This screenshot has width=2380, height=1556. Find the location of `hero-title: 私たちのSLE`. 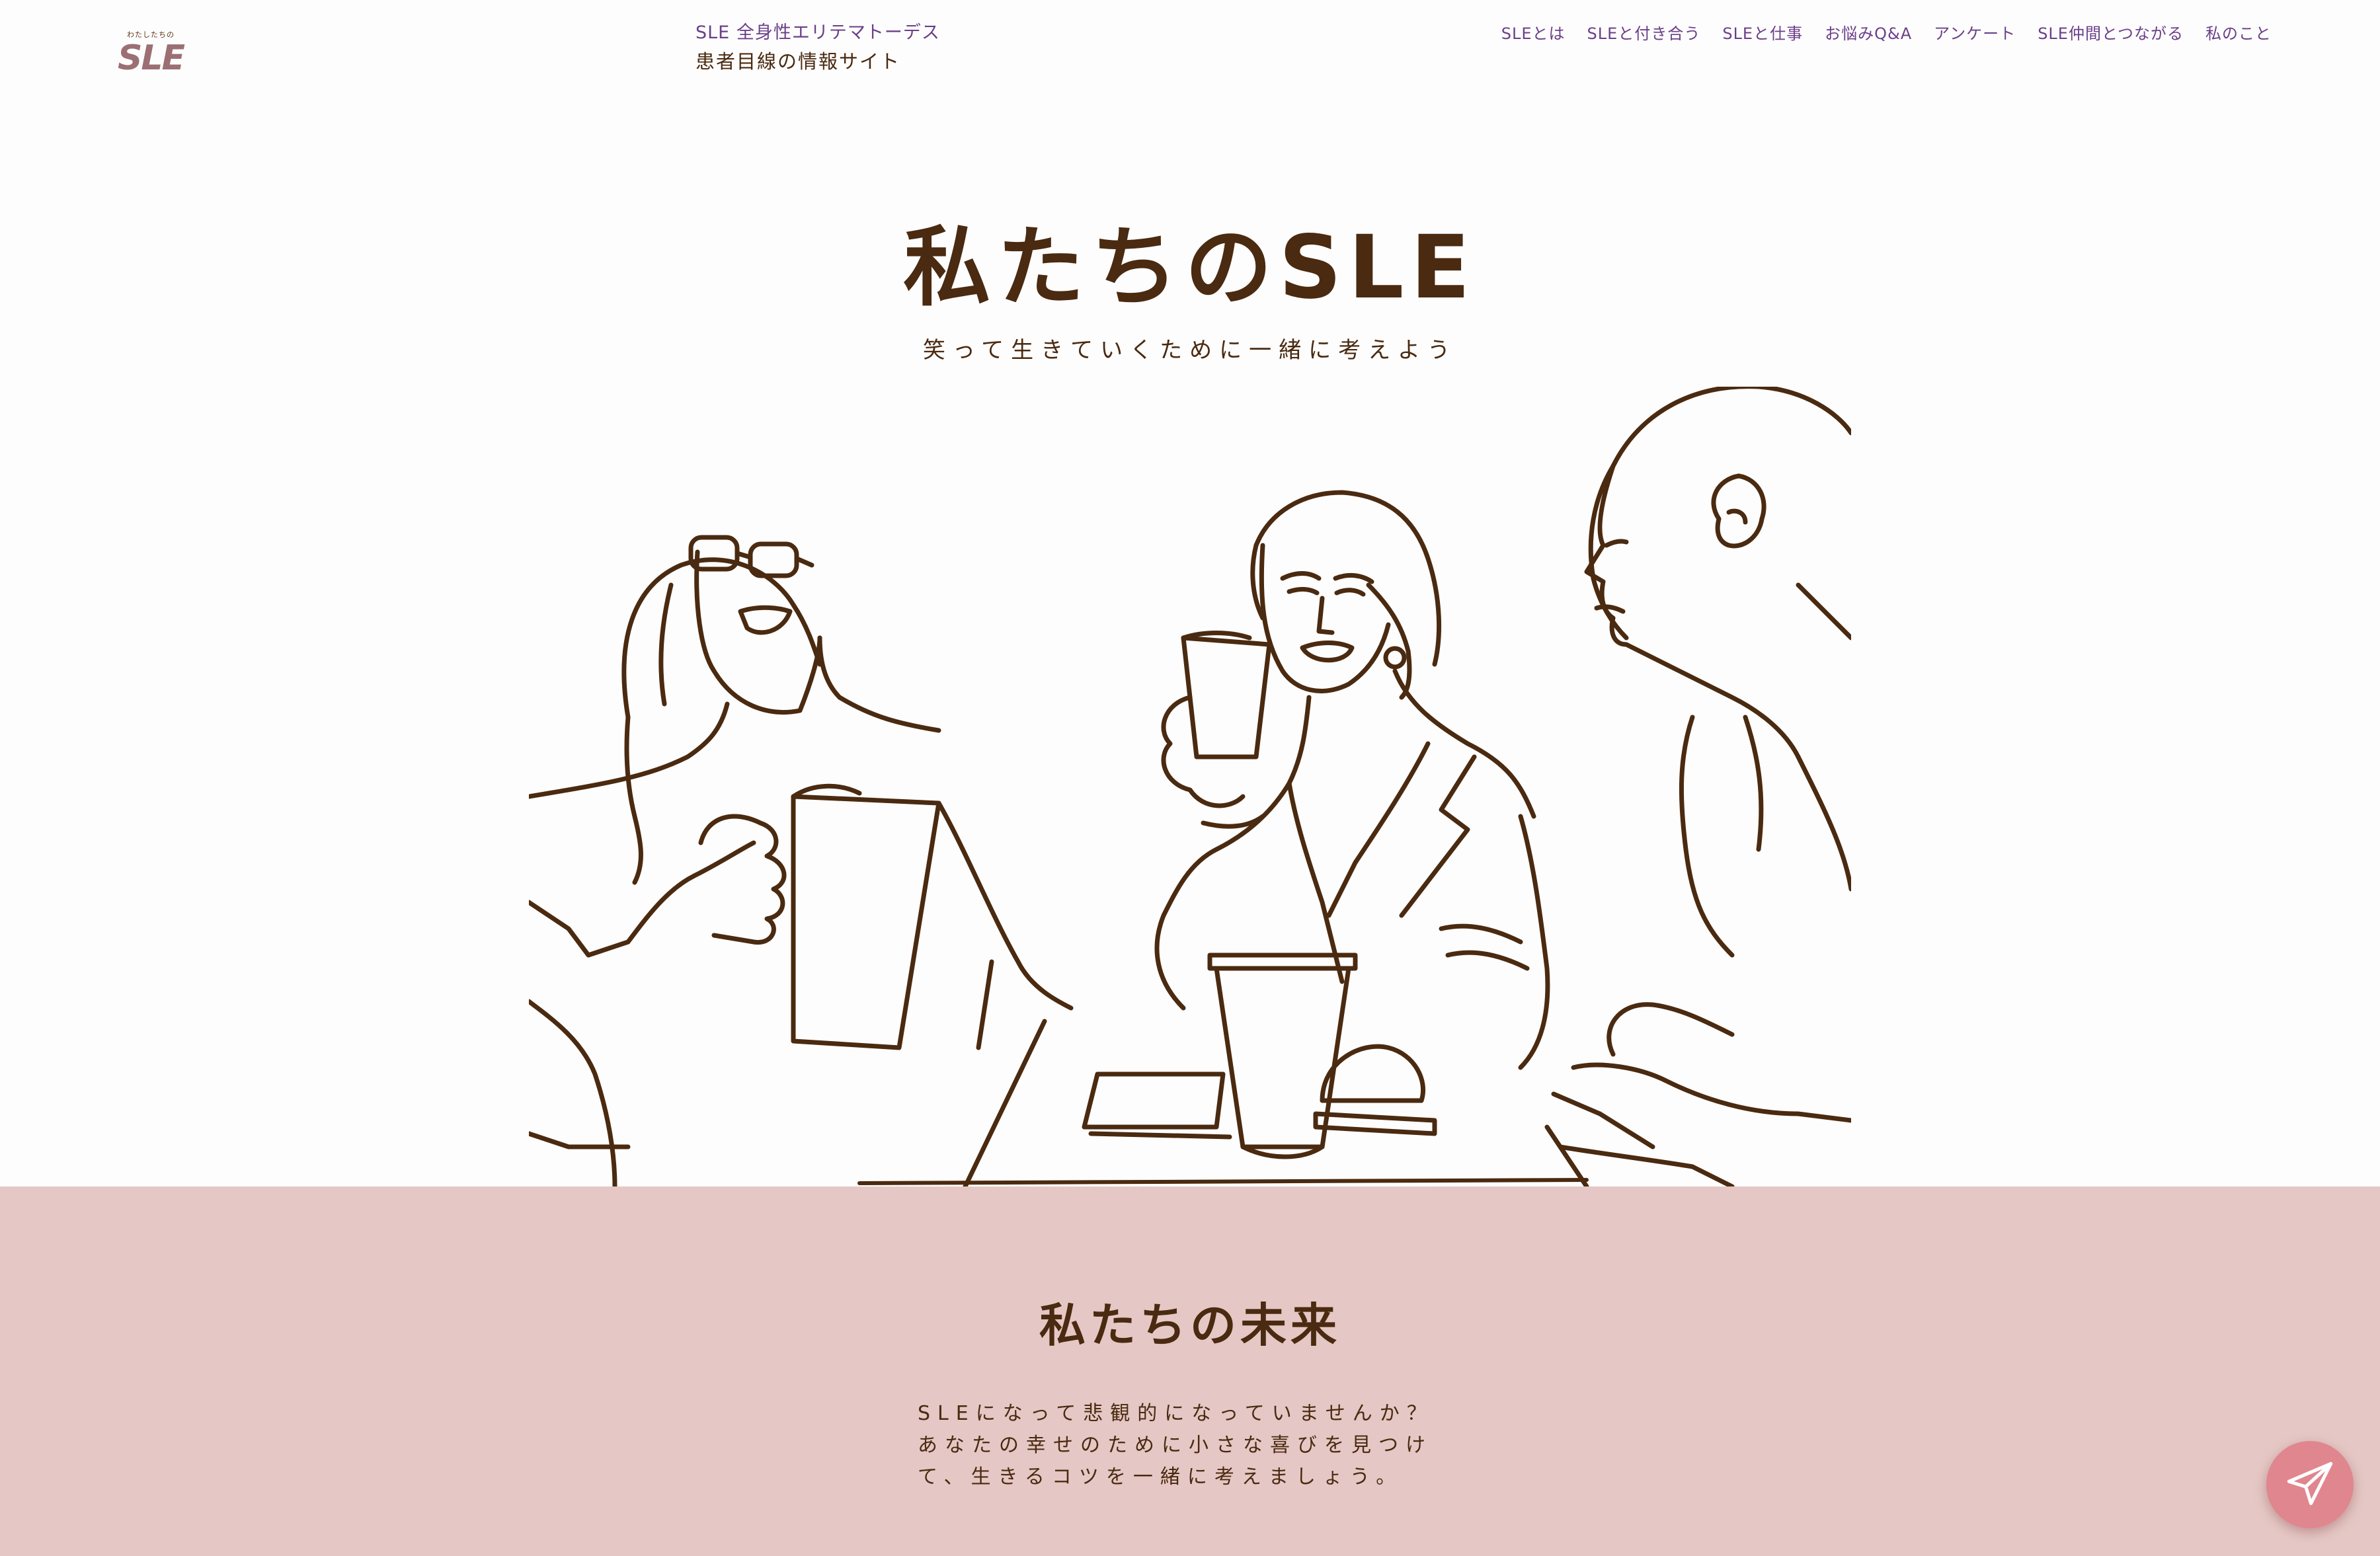

hero-title: 私たちのSLE is located at coordinates (1190, 268).